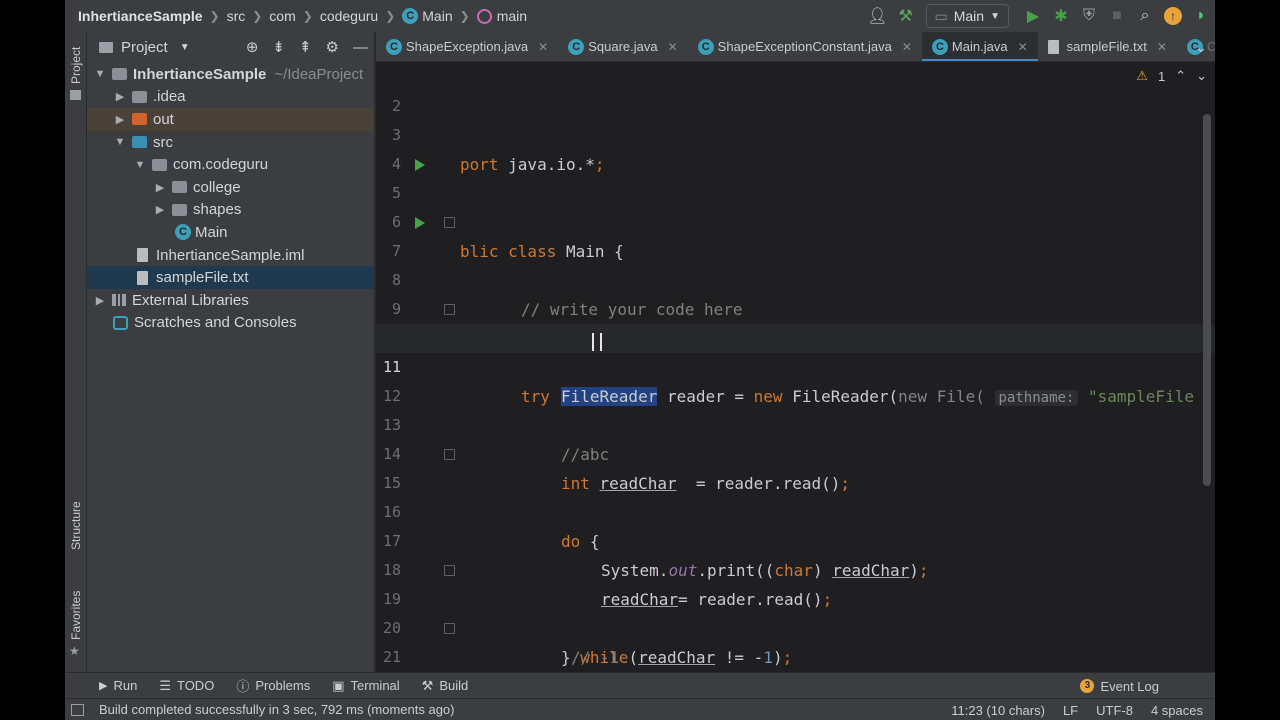 The image size is (1280, 720). What do you see at coordinates (1089, 16) in the screenshot?
I see `coverage-icon: ⛨` at bounding box center [1089, 16].